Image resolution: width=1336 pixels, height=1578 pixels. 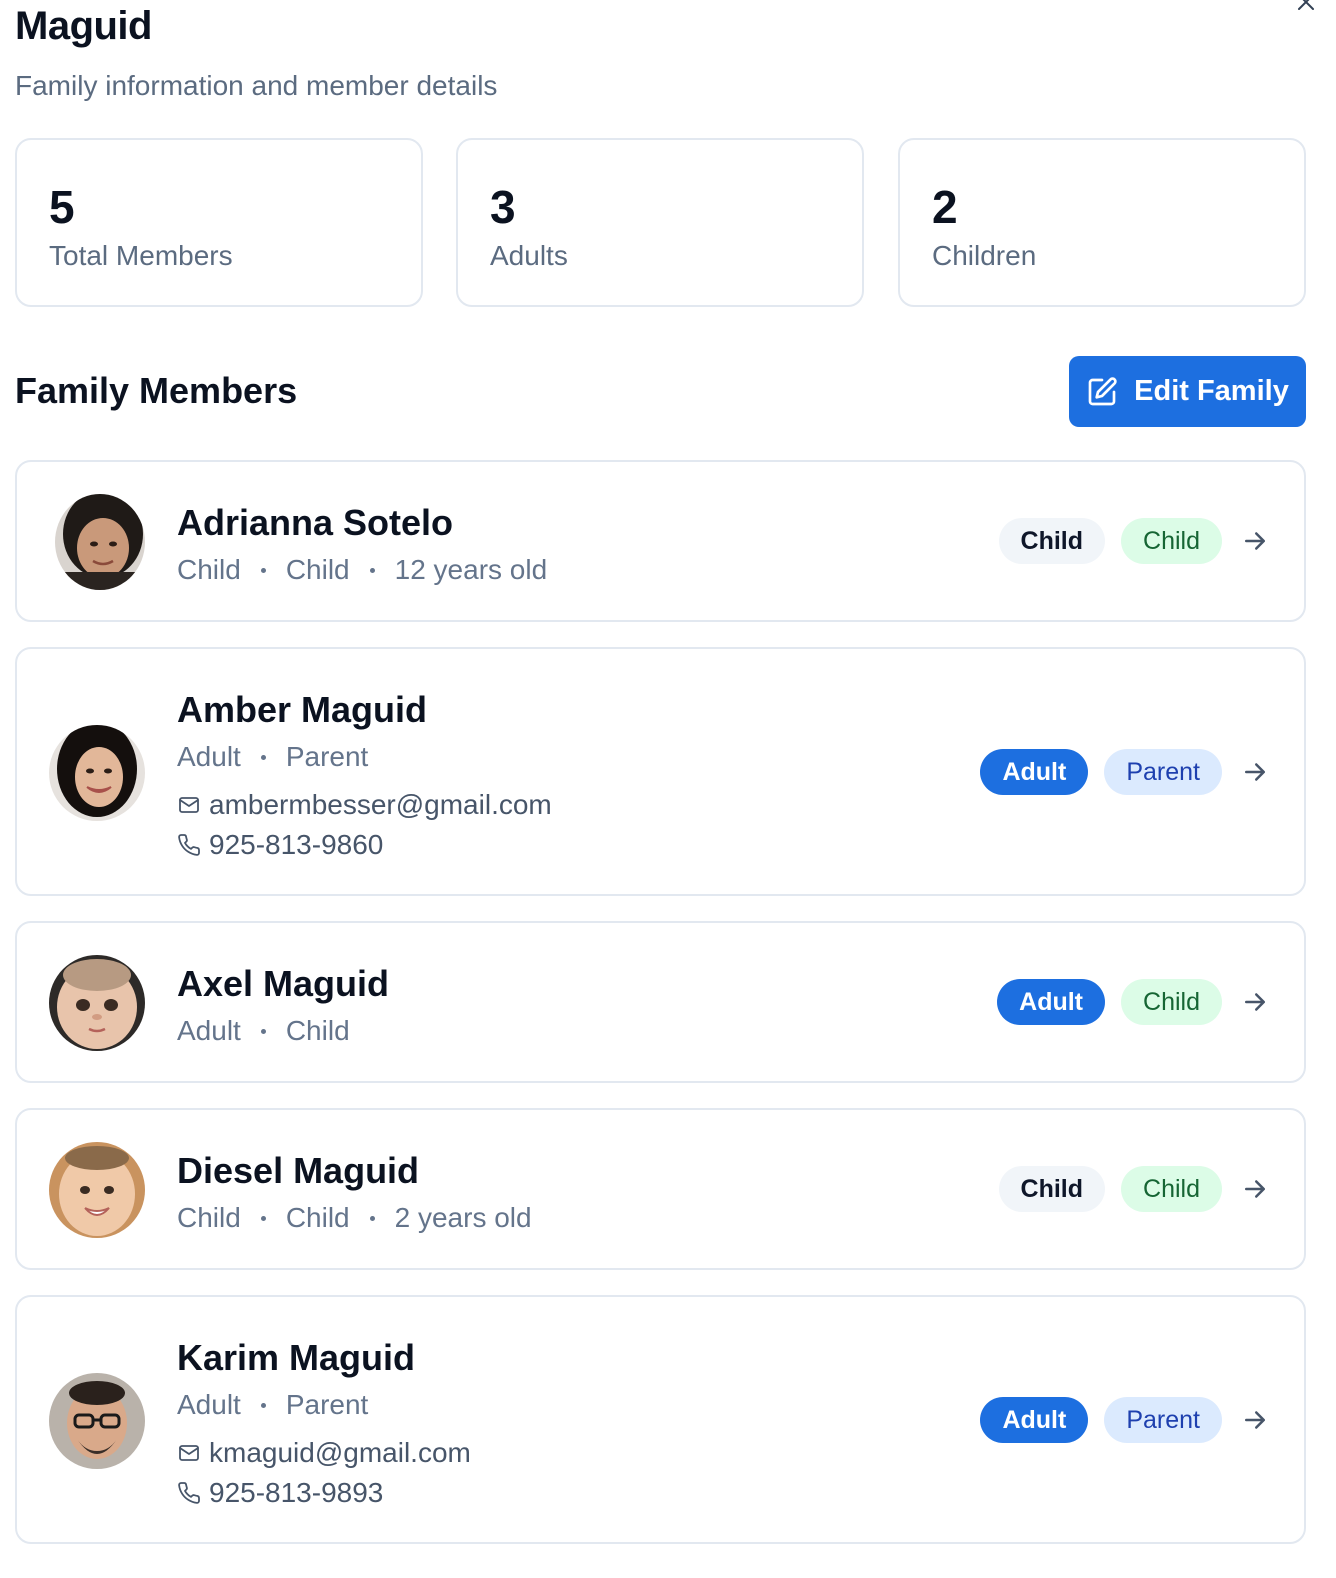 I want to click on stat-label: Adults, so click(x=529, y=255).